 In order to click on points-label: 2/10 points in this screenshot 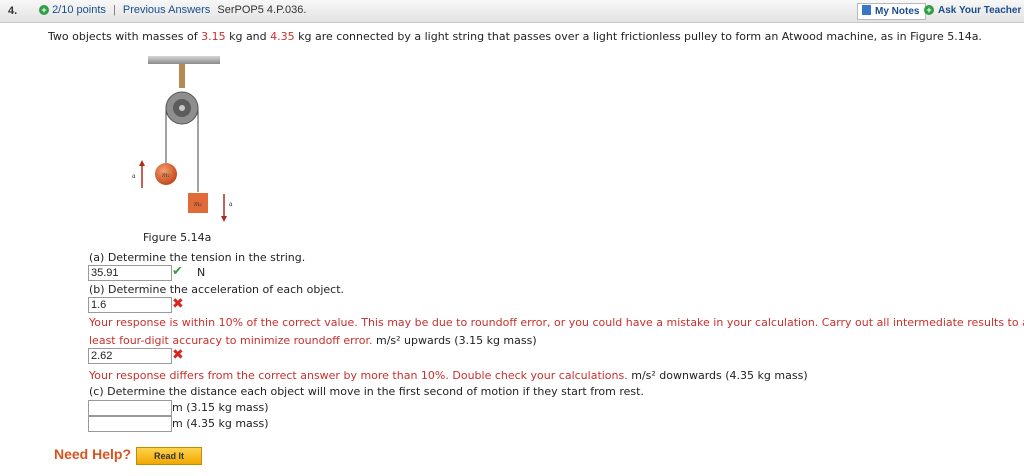, I will do `click(79, 10)`.